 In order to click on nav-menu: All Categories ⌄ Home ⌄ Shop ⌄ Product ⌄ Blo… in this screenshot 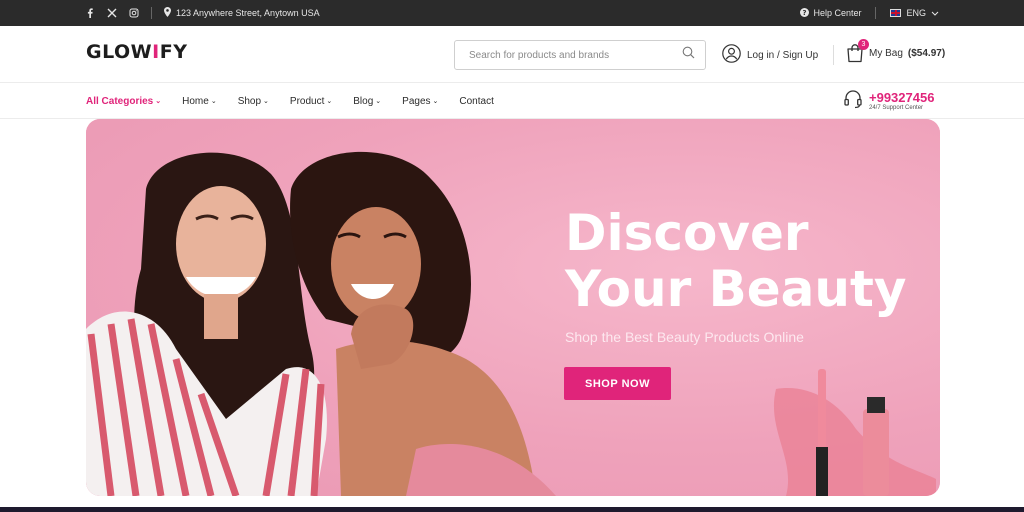, I will do `click(300, 101)`.